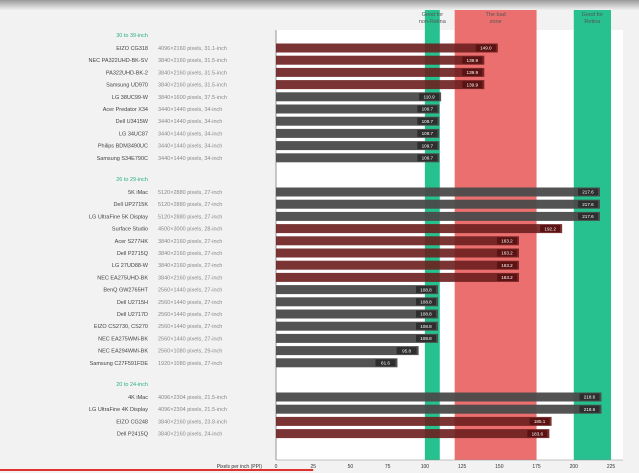 The image size is (639, 473). Describe the element at coordinates (473, 84) in the screenshot. I see `value-label-0-3: 139.9` at that location.